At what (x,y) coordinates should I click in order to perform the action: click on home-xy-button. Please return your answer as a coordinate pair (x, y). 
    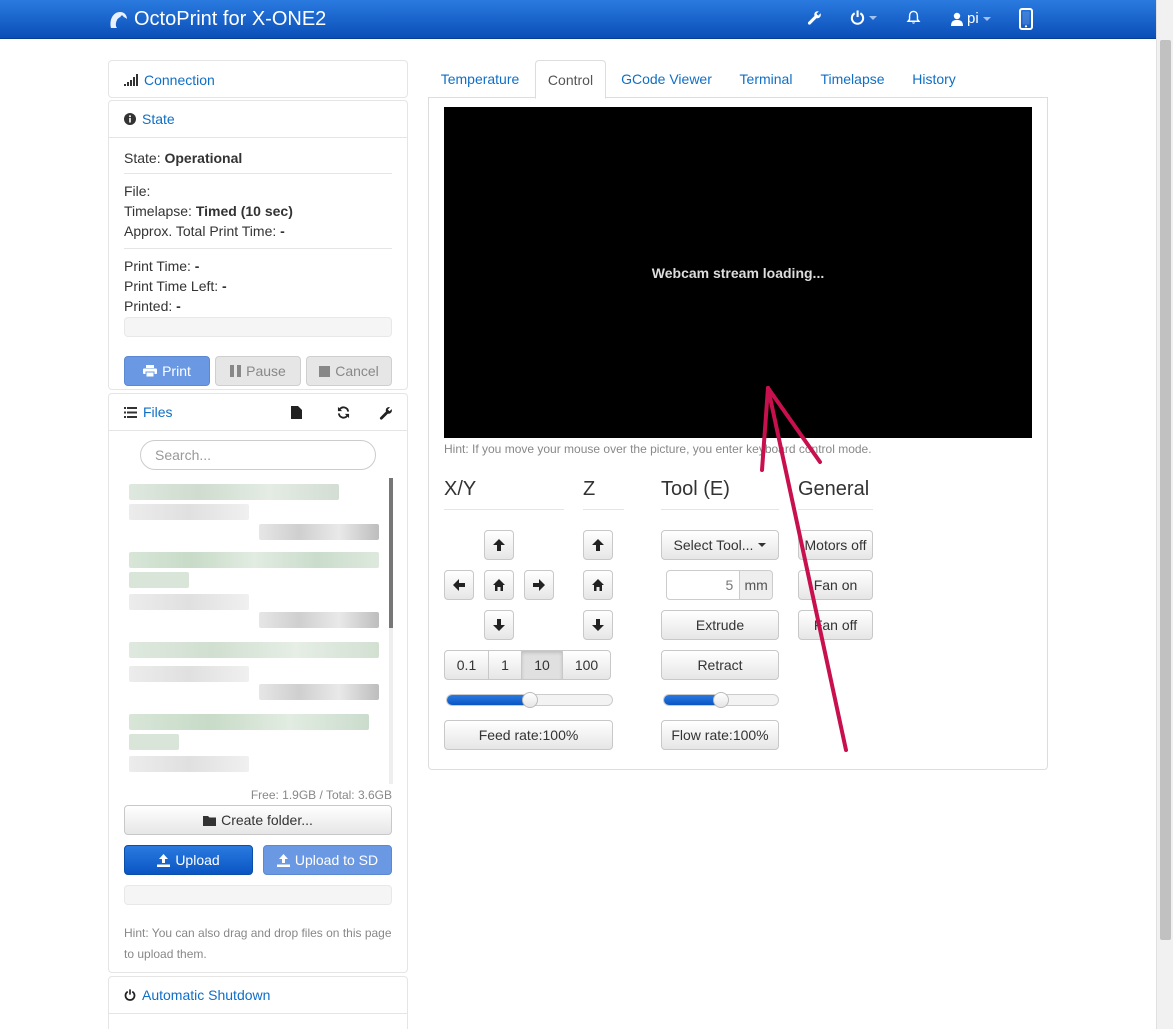
    Looking at the image, I should click on (499, 585).